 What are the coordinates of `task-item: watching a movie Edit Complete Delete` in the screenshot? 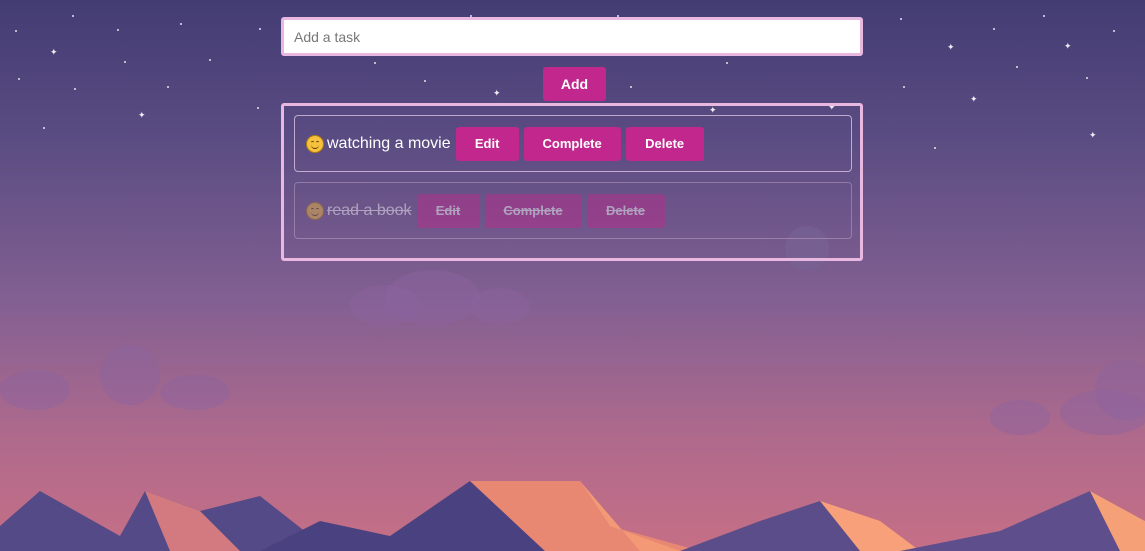 It's located at (573, 143).